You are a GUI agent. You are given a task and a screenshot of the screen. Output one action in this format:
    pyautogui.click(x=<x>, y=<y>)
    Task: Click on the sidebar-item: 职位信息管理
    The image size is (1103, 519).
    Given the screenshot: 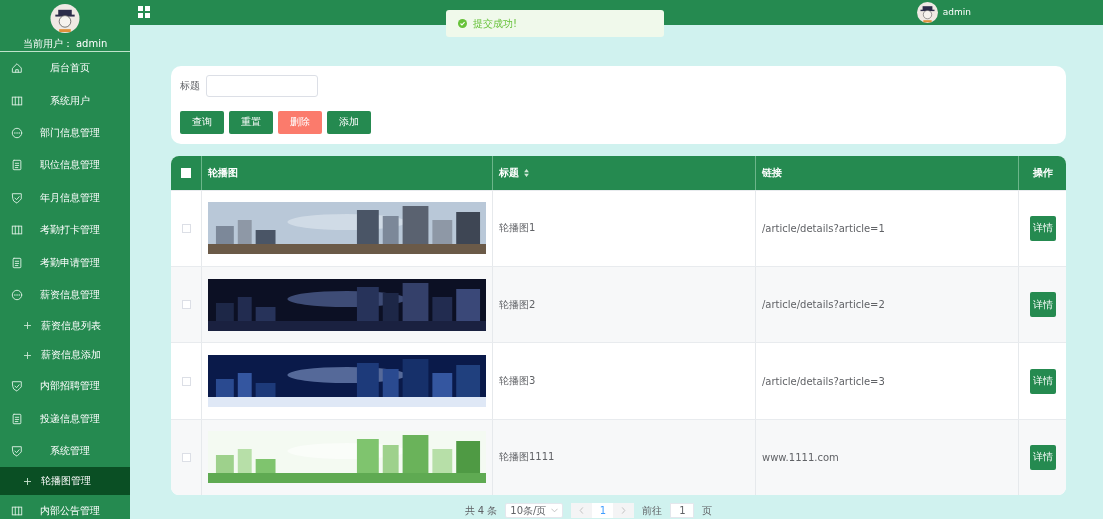 What is the action you would take?
    pyautogui.click(x=65, y=165)
    